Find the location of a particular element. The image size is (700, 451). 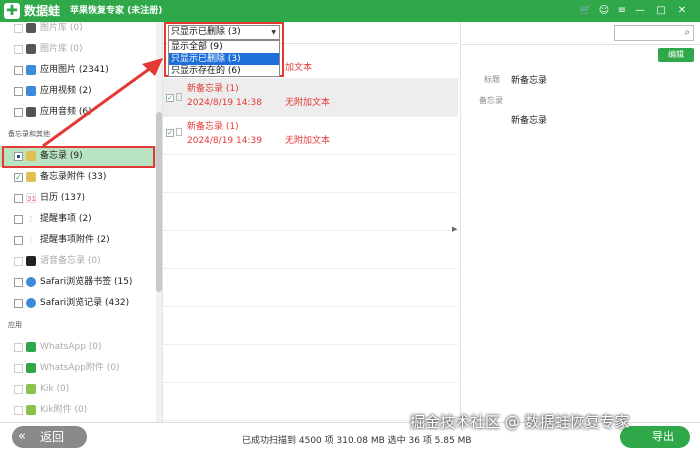

section-header-notes-other: 备忘录和其他 is located at coordinates (29, 134).